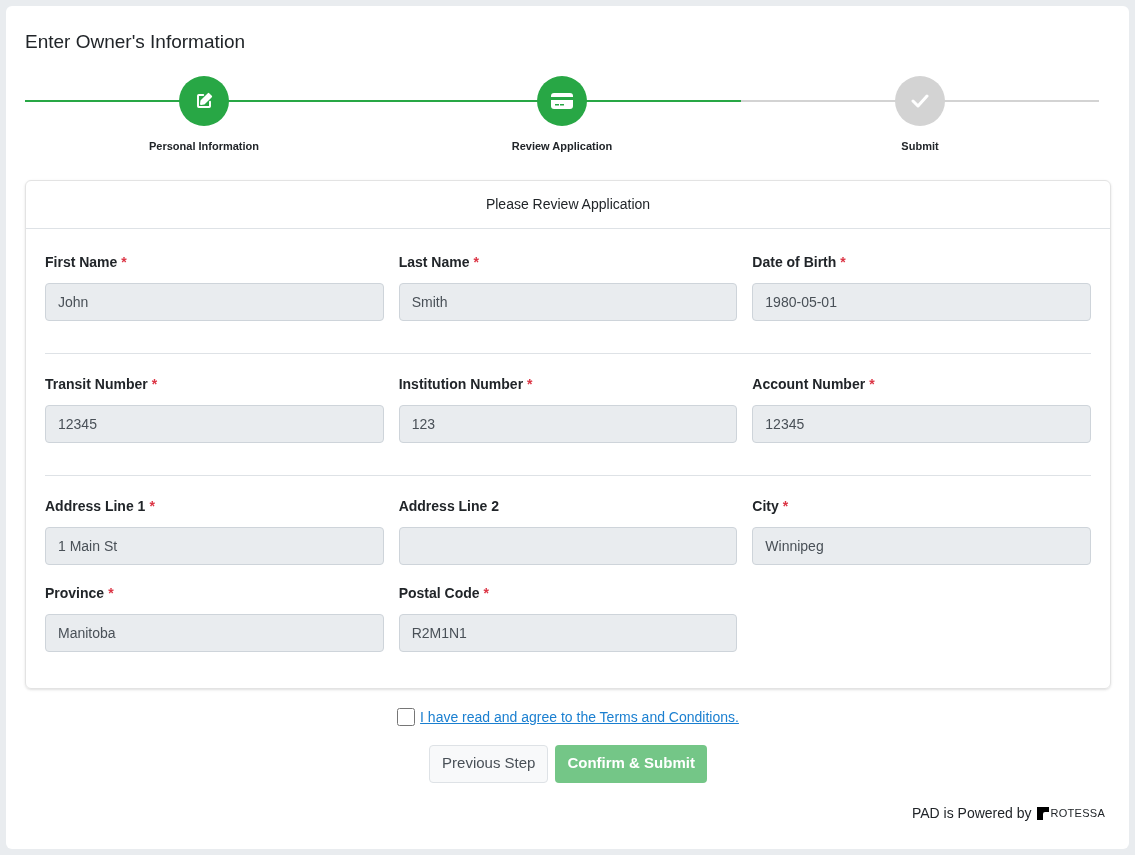  What do you see at coordinates (1070, 813) in the screenshot?
I see `rotessa-logo: ROTESSA` at bounding box center [1070, 813].